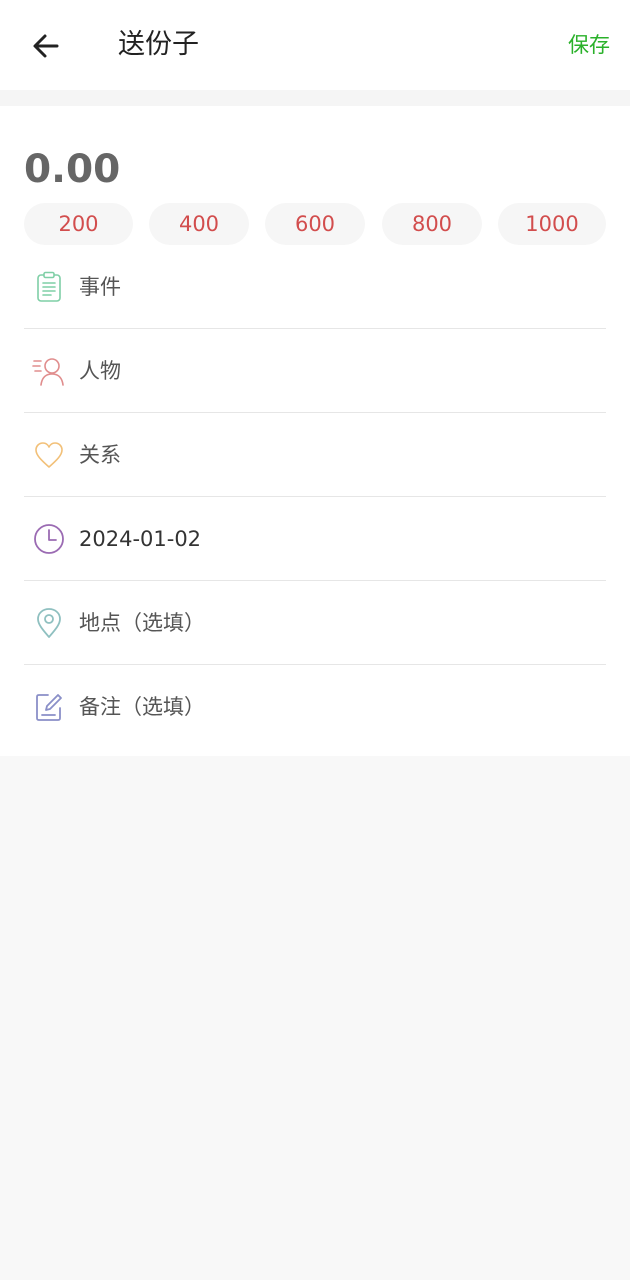 The image size is (630, 1280). I want to click on quick-amount-chip: 1000, so click(552, 224).